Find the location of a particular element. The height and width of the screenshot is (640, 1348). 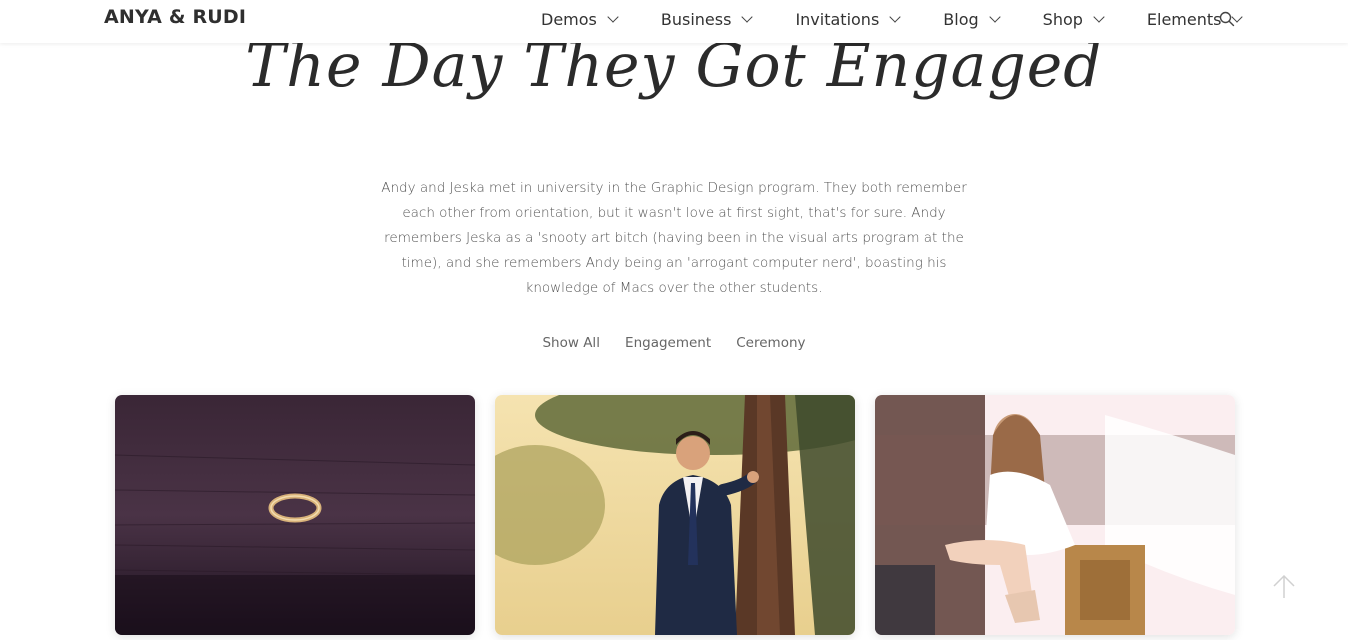

nav-item-demos: Demos is located at coordinates (580, 19).